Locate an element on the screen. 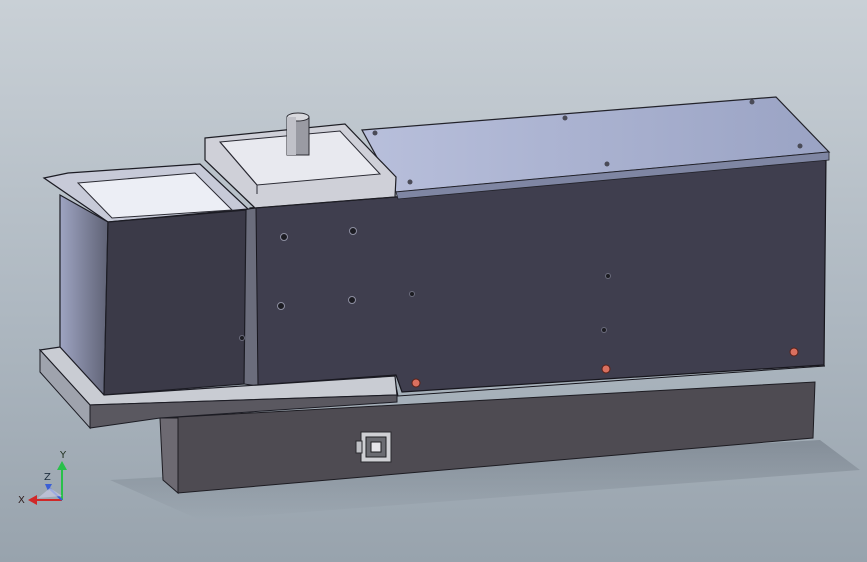 Image resolution: width=867 pixels, height=562 pixels. shaft-icon is located at coordinates (298, 134).